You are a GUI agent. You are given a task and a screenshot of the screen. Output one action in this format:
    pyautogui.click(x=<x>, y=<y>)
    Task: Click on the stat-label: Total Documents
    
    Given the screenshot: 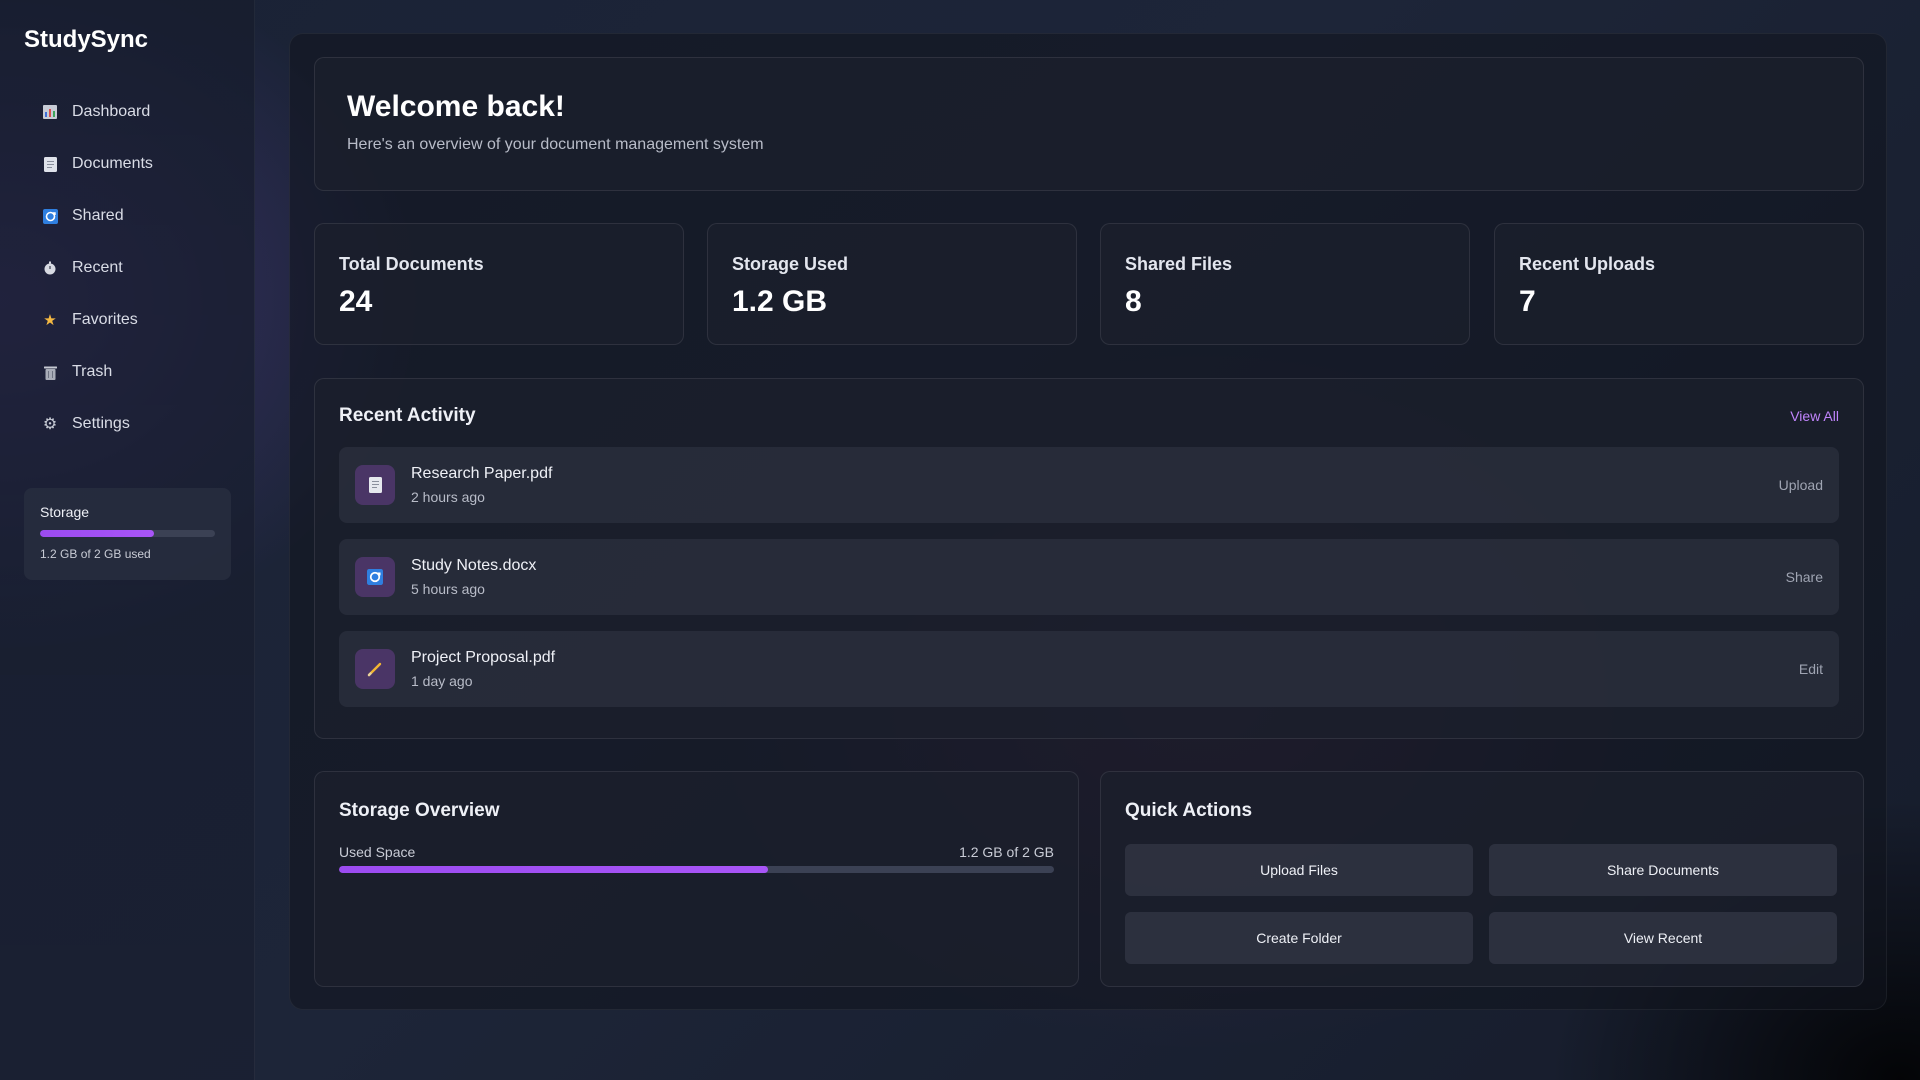 What is the action you would take?
    pyautogui.click(x=411, y=264)
    